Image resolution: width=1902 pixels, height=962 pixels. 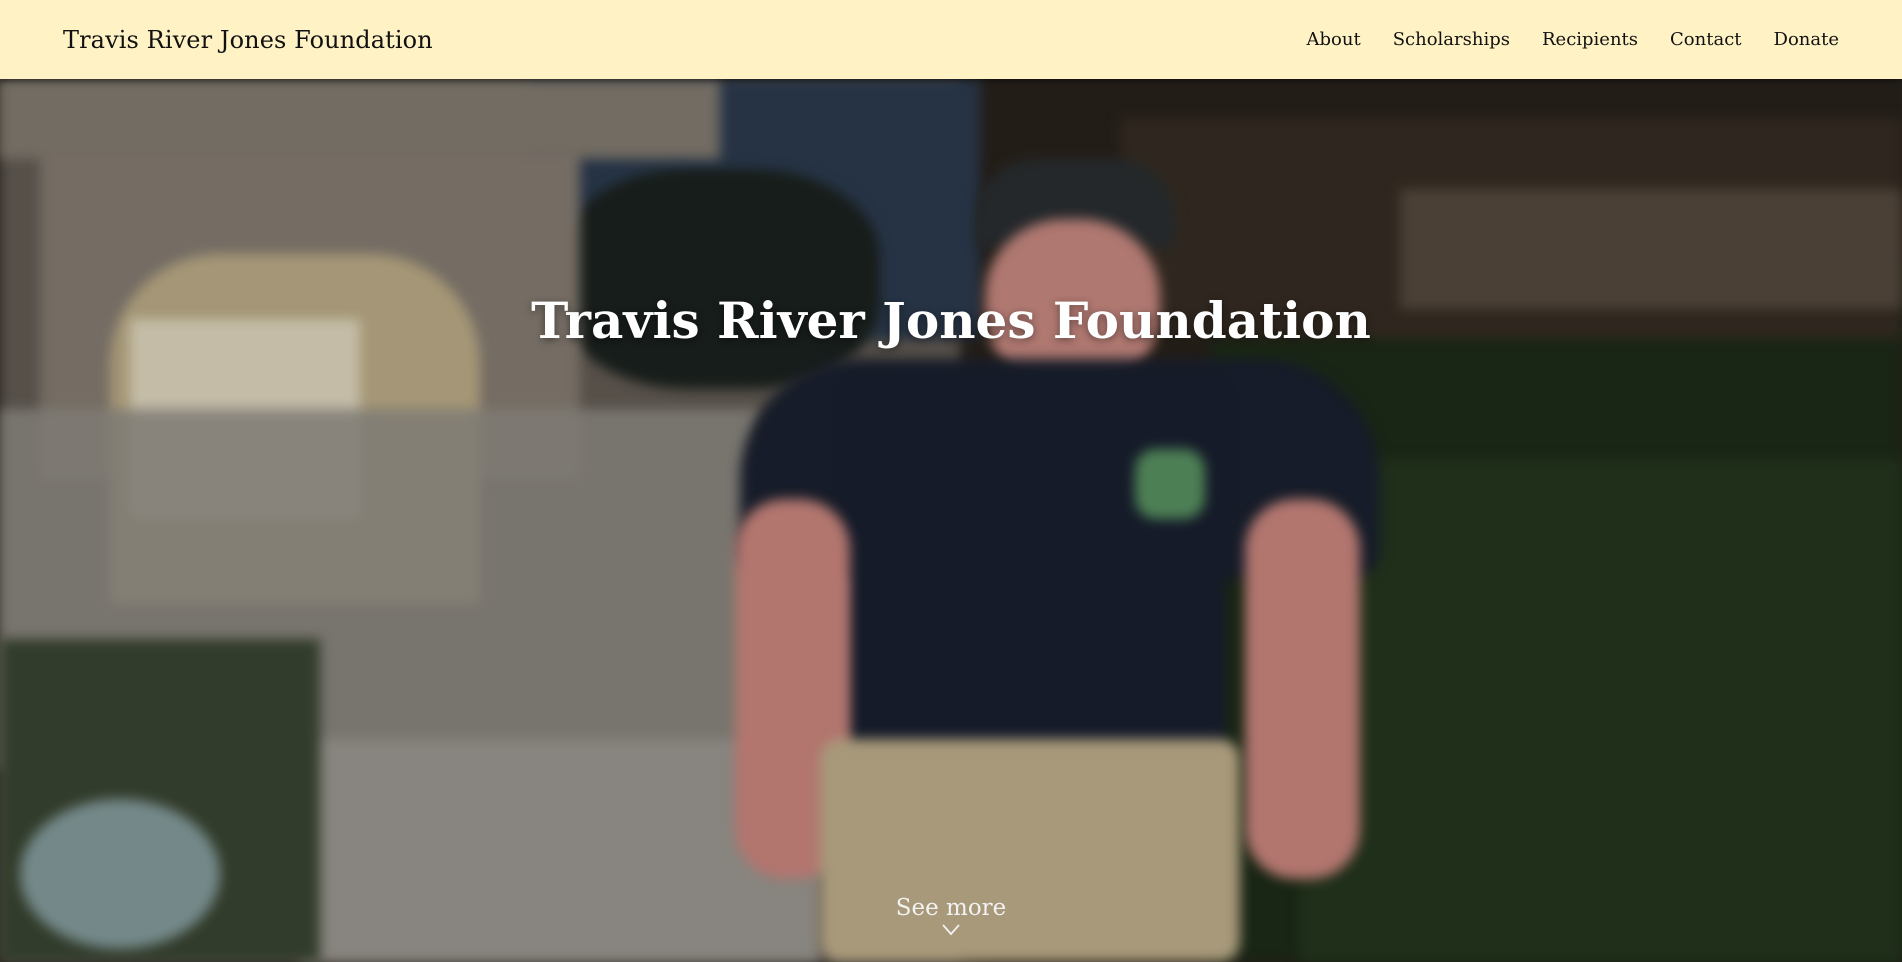 What do you see at coordinates (1451, 39) in the screenshot?
I see `nav-scholarships: Scholarships` at bounding box center [1451, 39].